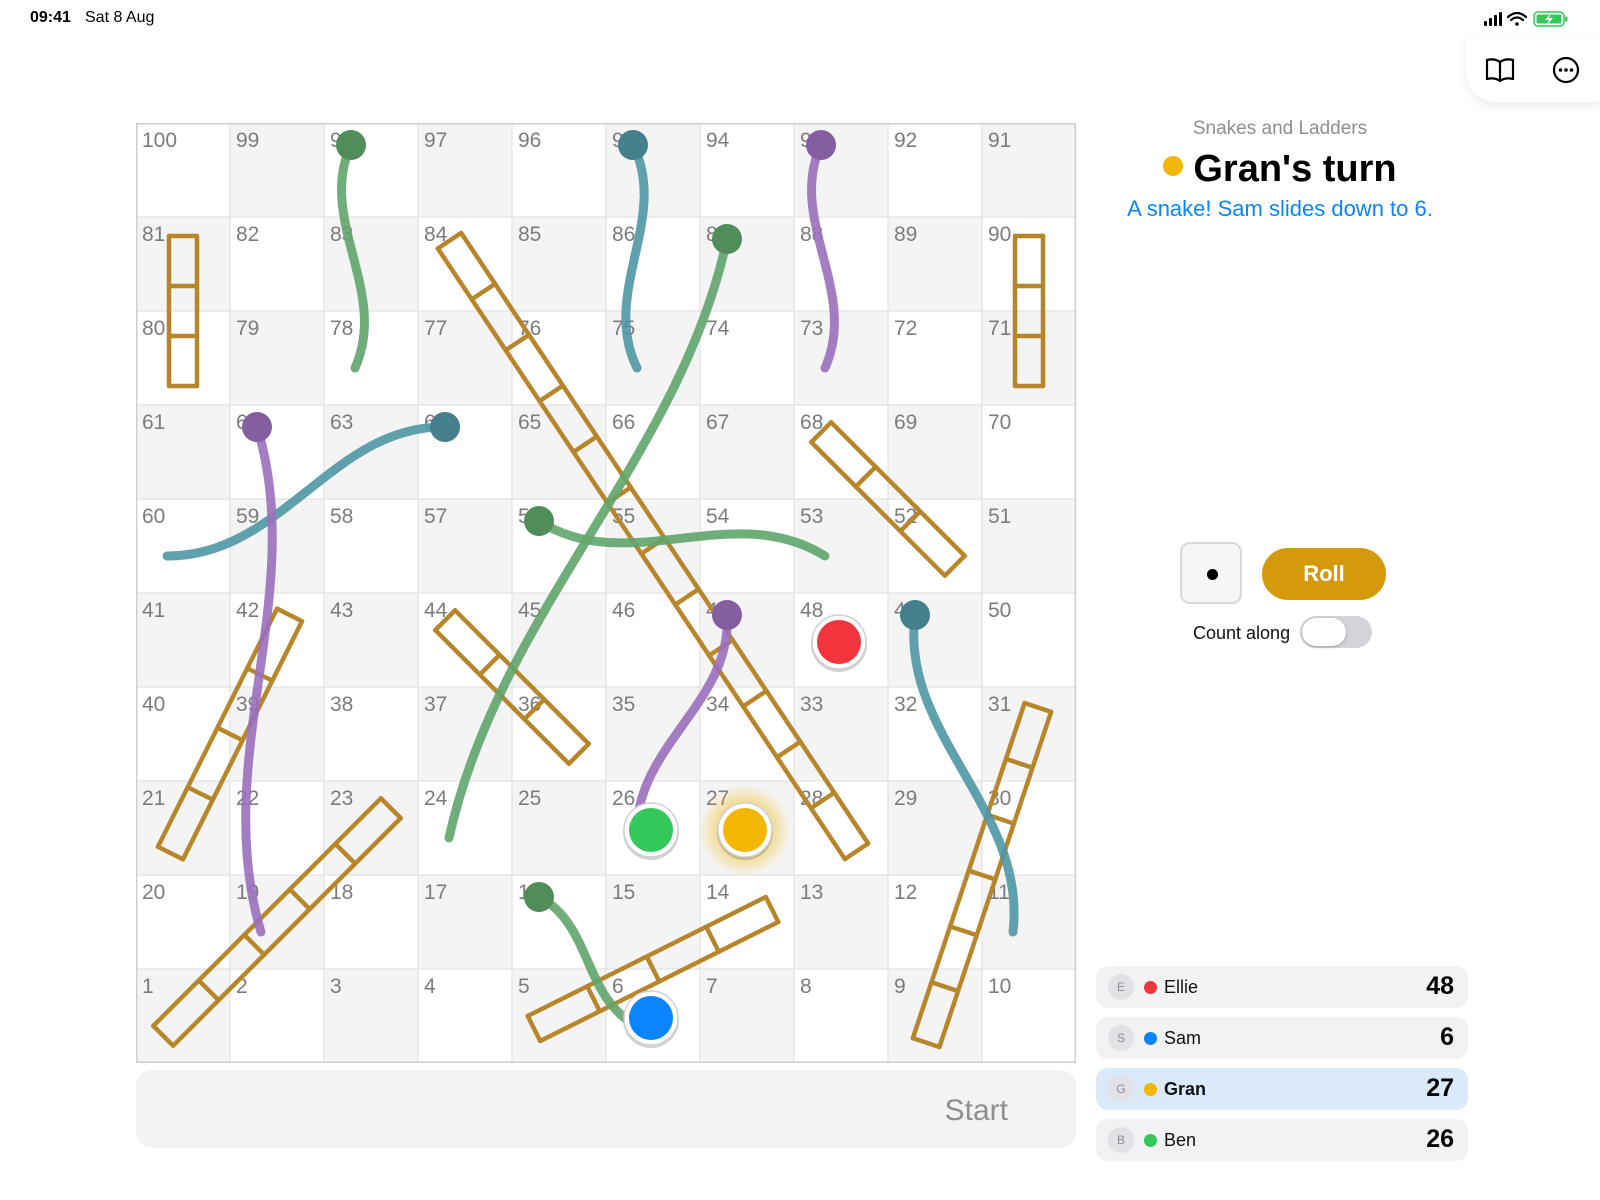 The height and width of the screenshot is (1200, 1600). What do you see at coordinates (529, 140) in the screenshot?
I see `cell-number: 96` at bounding box center [529, 140].